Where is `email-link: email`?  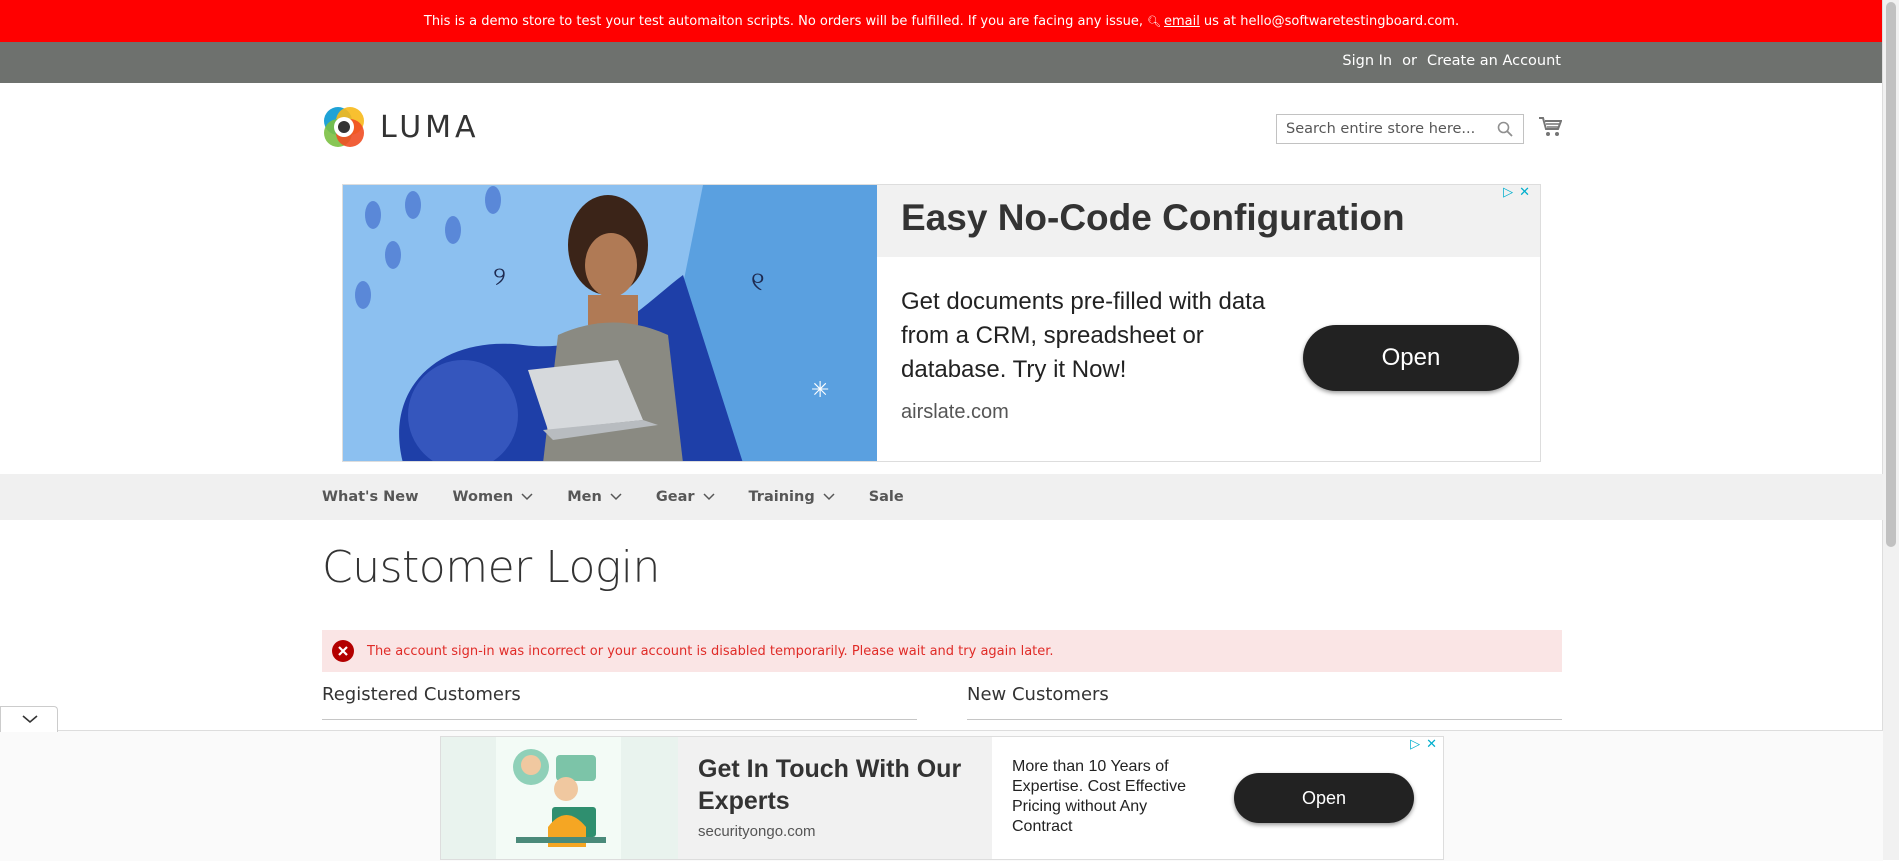 email-link: email is located at coordinates (1182, 21).